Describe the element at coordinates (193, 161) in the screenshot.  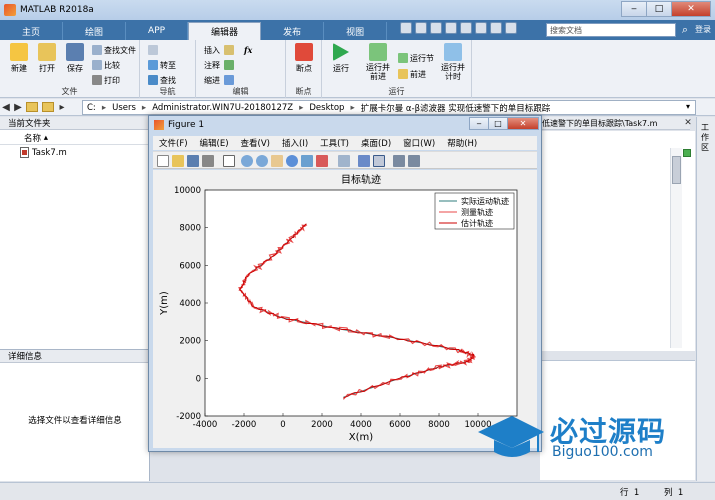
I see `save-figure-icon` at that location.